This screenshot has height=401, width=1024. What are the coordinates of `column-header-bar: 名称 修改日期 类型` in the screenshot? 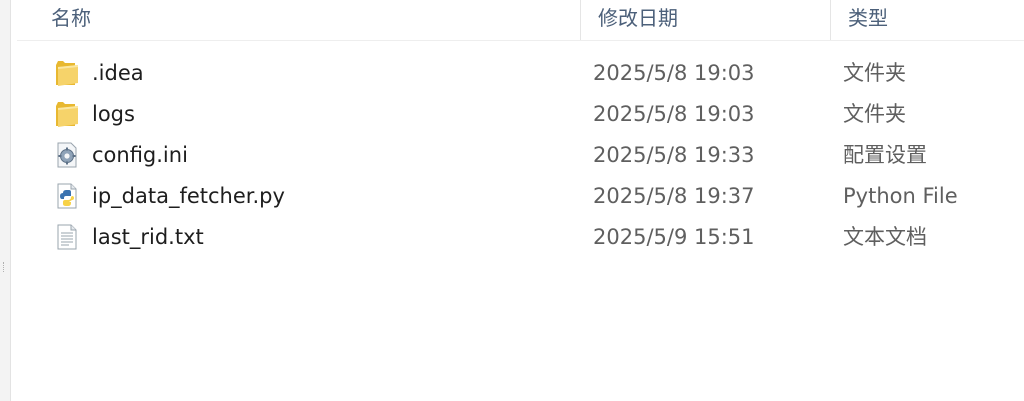 It's located at (520, 20).